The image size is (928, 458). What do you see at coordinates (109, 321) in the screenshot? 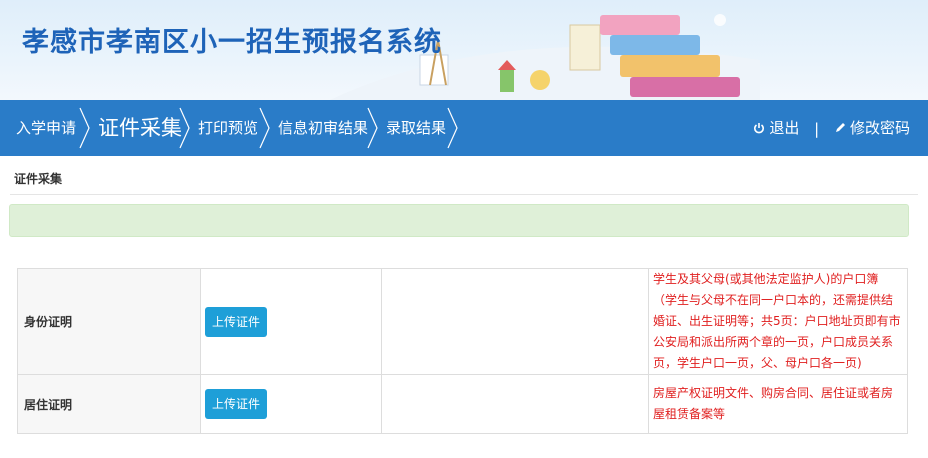
I see `document-name: 身份证明` at bounding box center [109, 321].